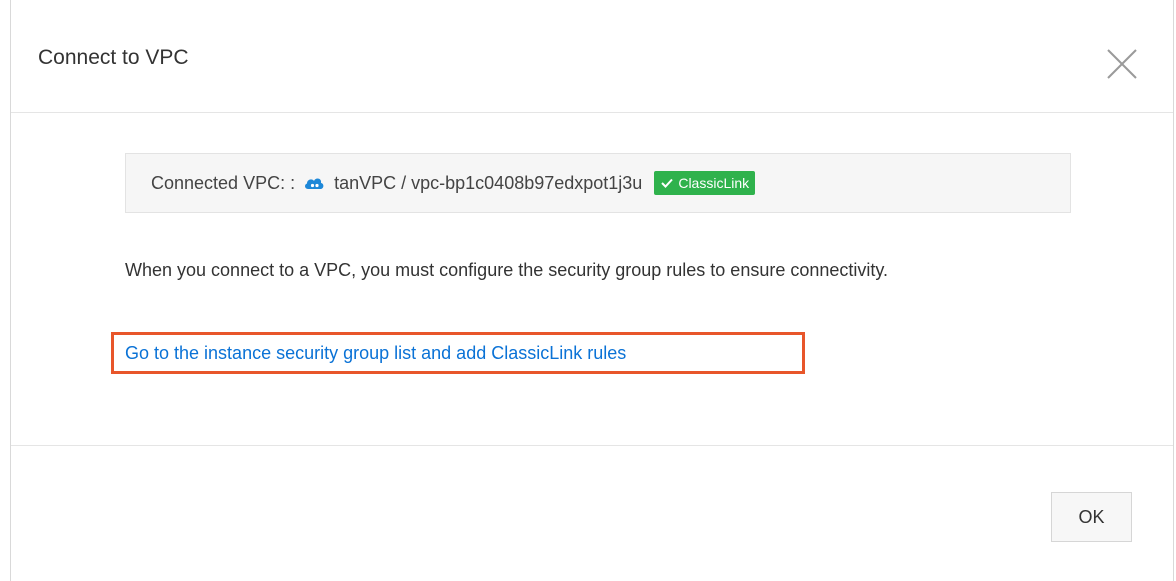 The image size is (1176, 581). Describe the element at coordinates (1122, 64) in the screenshot. I see `close-icon` at that location.